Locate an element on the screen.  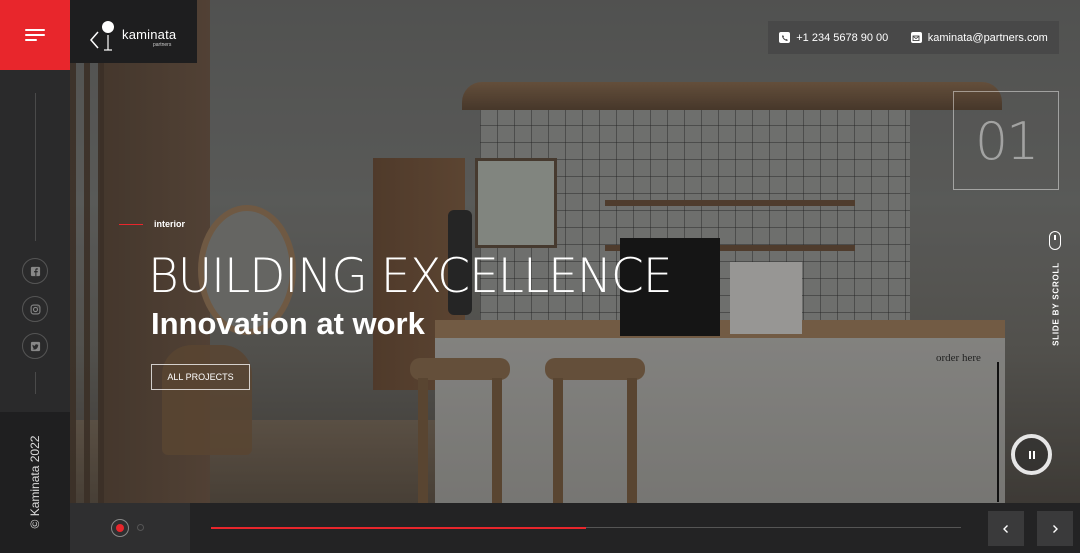
facebook-icon is located at coordinates (35, 271).